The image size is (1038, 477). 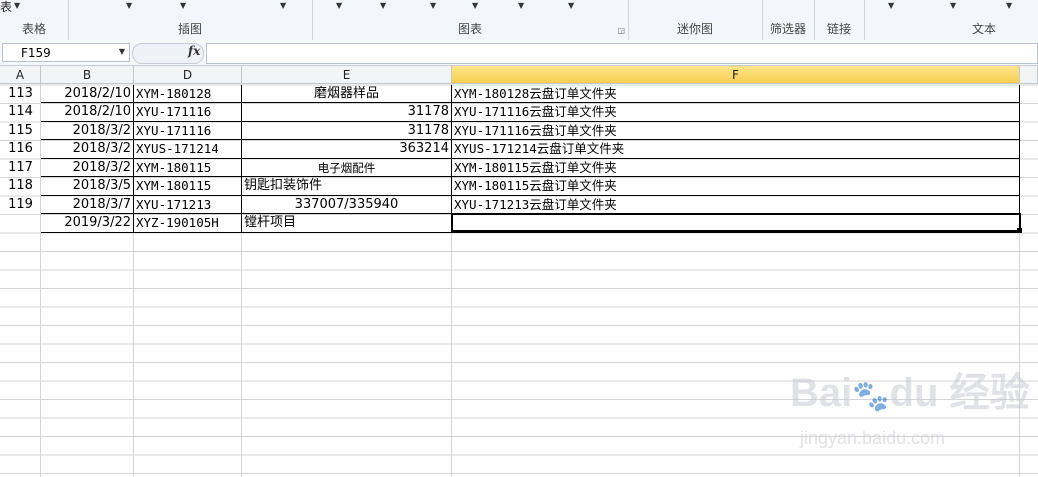 I want to click on ribbon-group-links: 链接, so click(x=839, y=20).